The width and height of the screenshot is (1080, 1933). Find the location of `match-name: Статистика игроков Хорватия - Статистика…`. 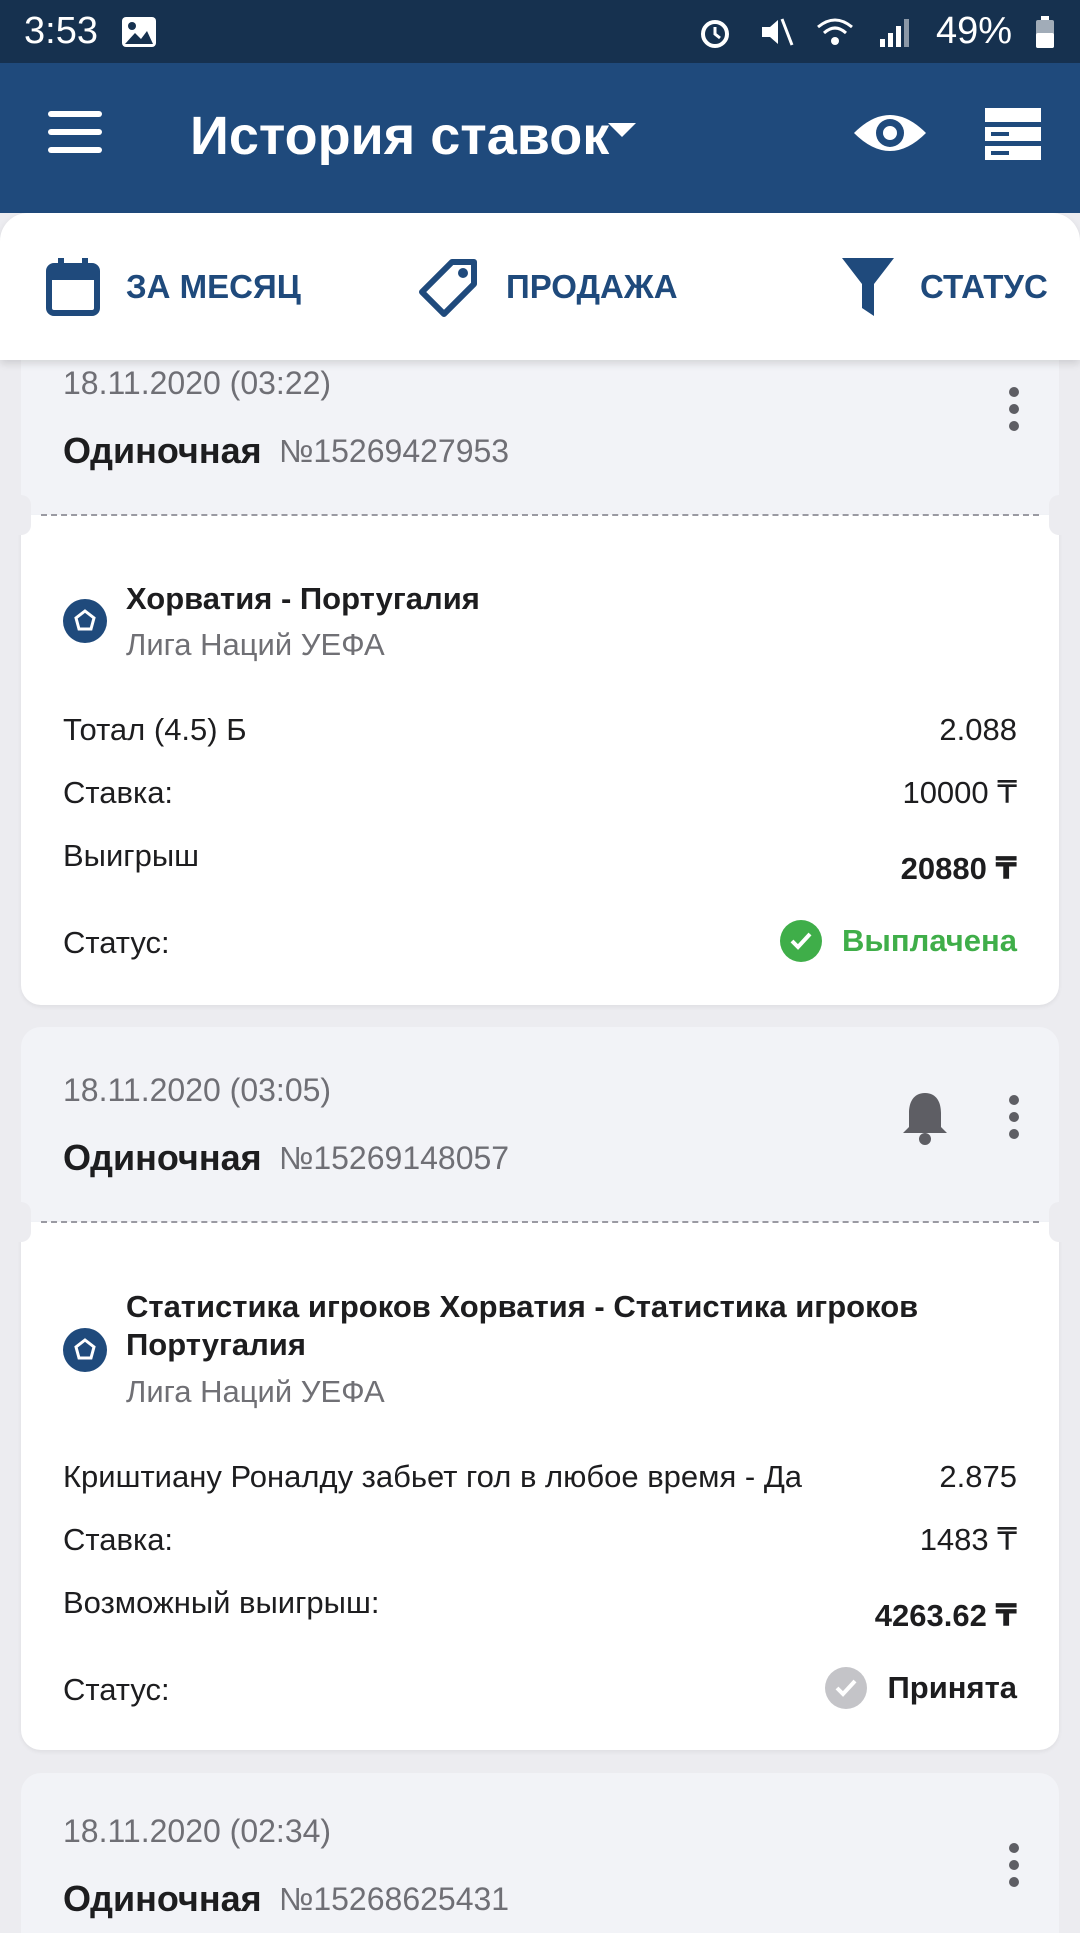

match-name: Статистика игроков Хорватия - Статистика… is located at coordinates (522, 1325).